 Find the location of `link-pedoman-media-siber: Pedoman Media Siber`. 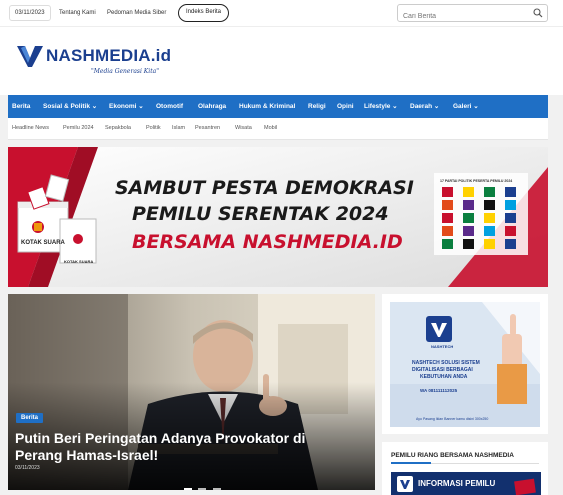

link-pedoman-media-siber: Pedoman Media Siber is located at coordinates (136, 13).